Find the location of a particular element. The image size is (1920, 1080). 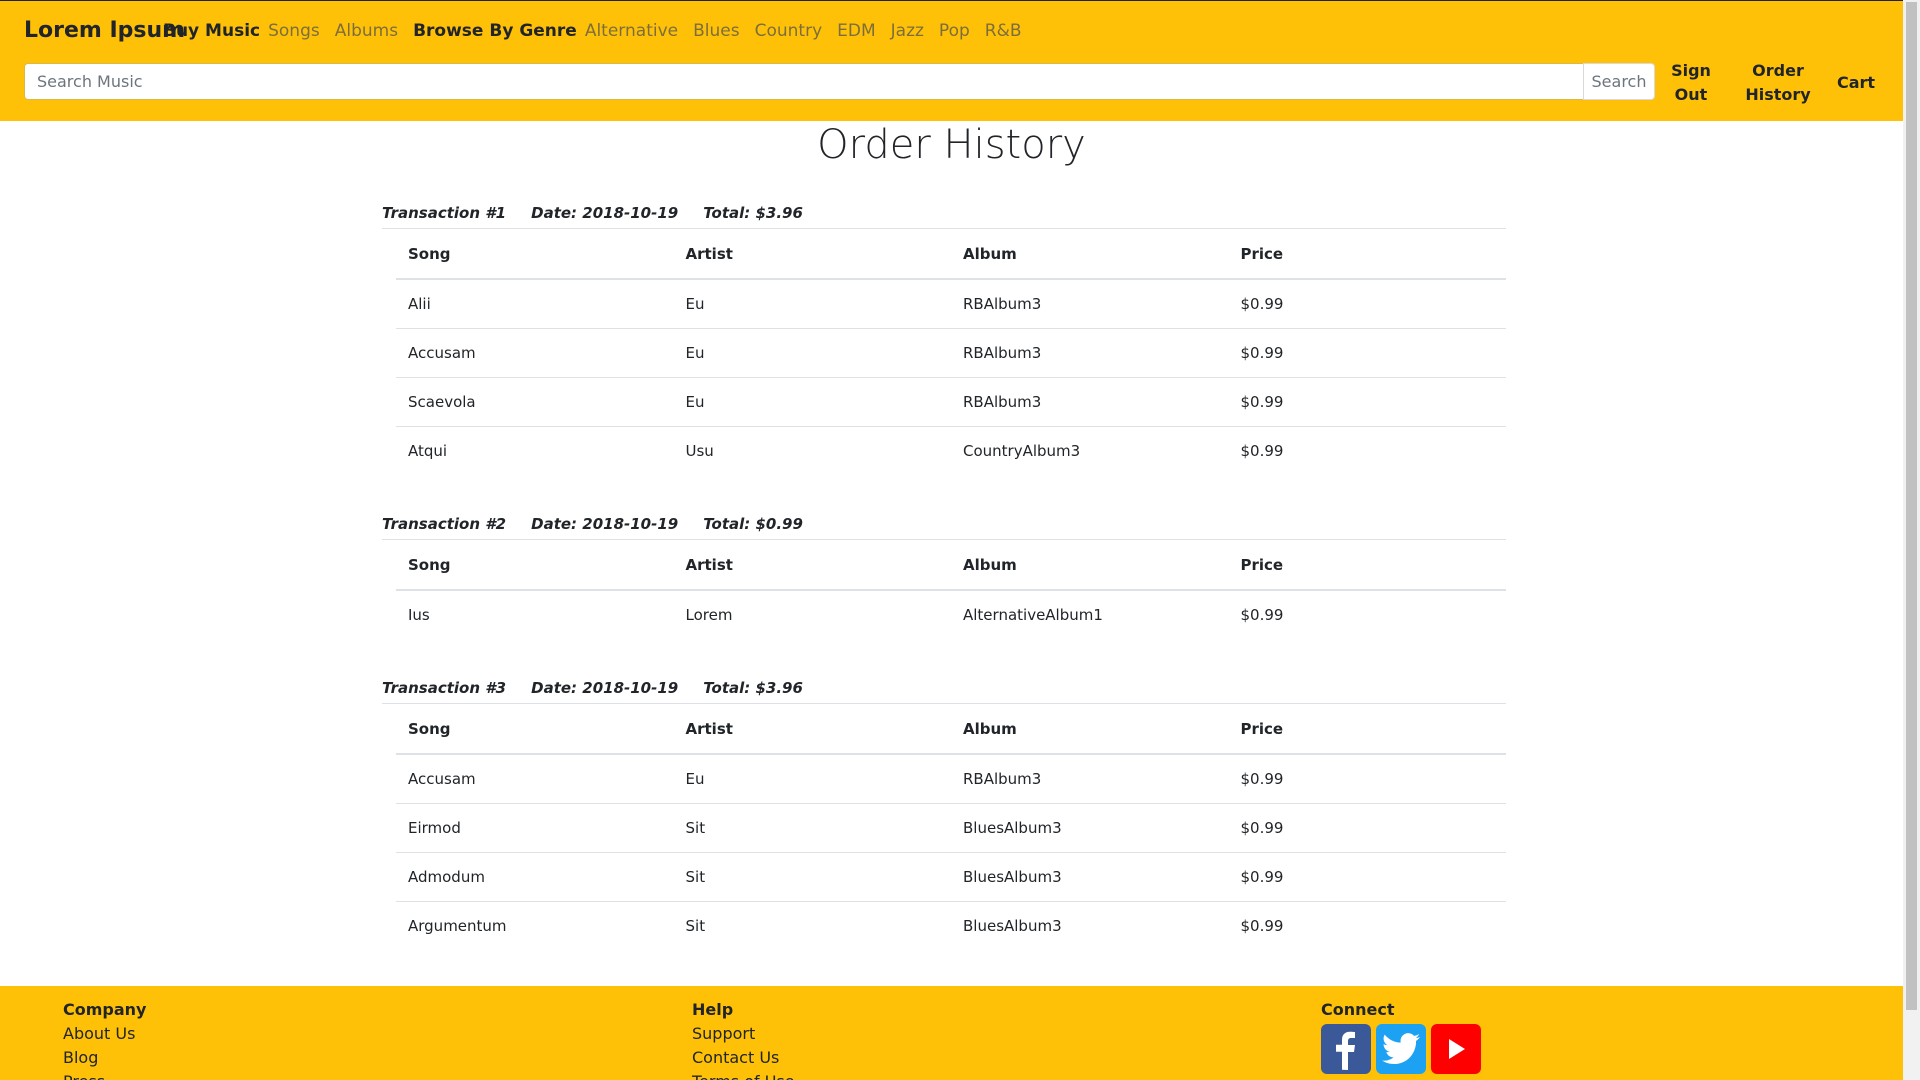

nav-genre-country: Country is located at coordinates (789, 31).